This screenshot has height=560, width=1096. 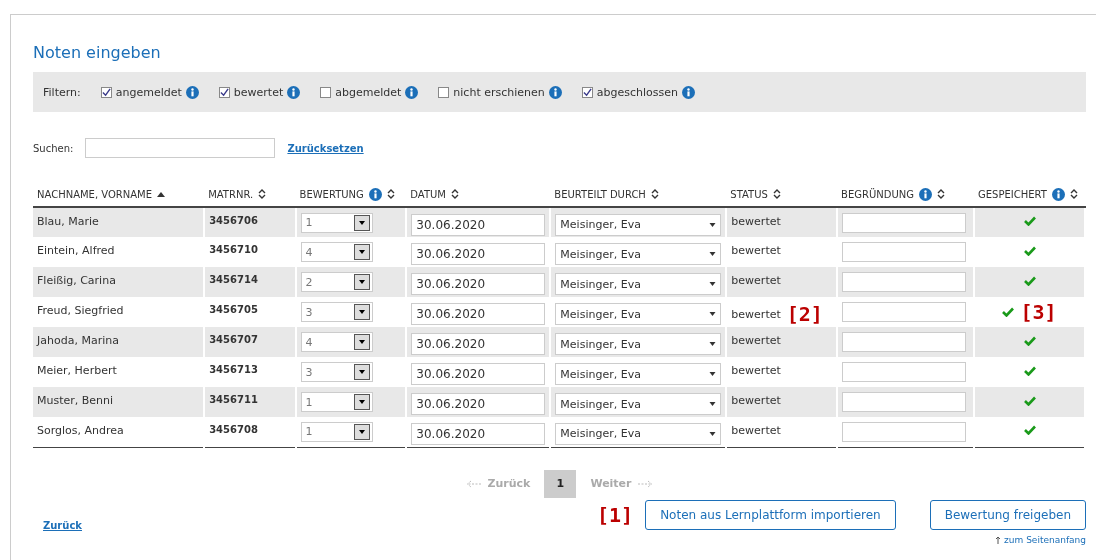 What do you see at coordinates (148, 92) in the screenshot?
I see `checkbox-label: angemeldet` at bounding box center [148, 92].